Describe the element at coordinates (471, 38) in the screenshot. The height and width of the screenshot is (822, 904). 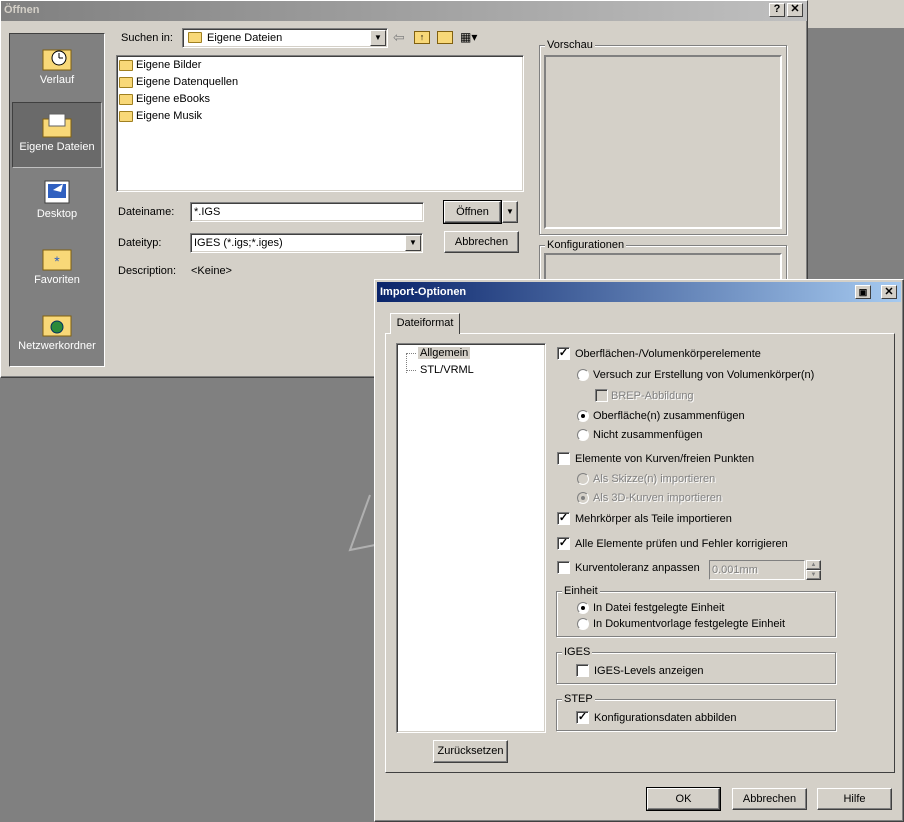
I see `view-menu-icon: ▦▾` at that location.